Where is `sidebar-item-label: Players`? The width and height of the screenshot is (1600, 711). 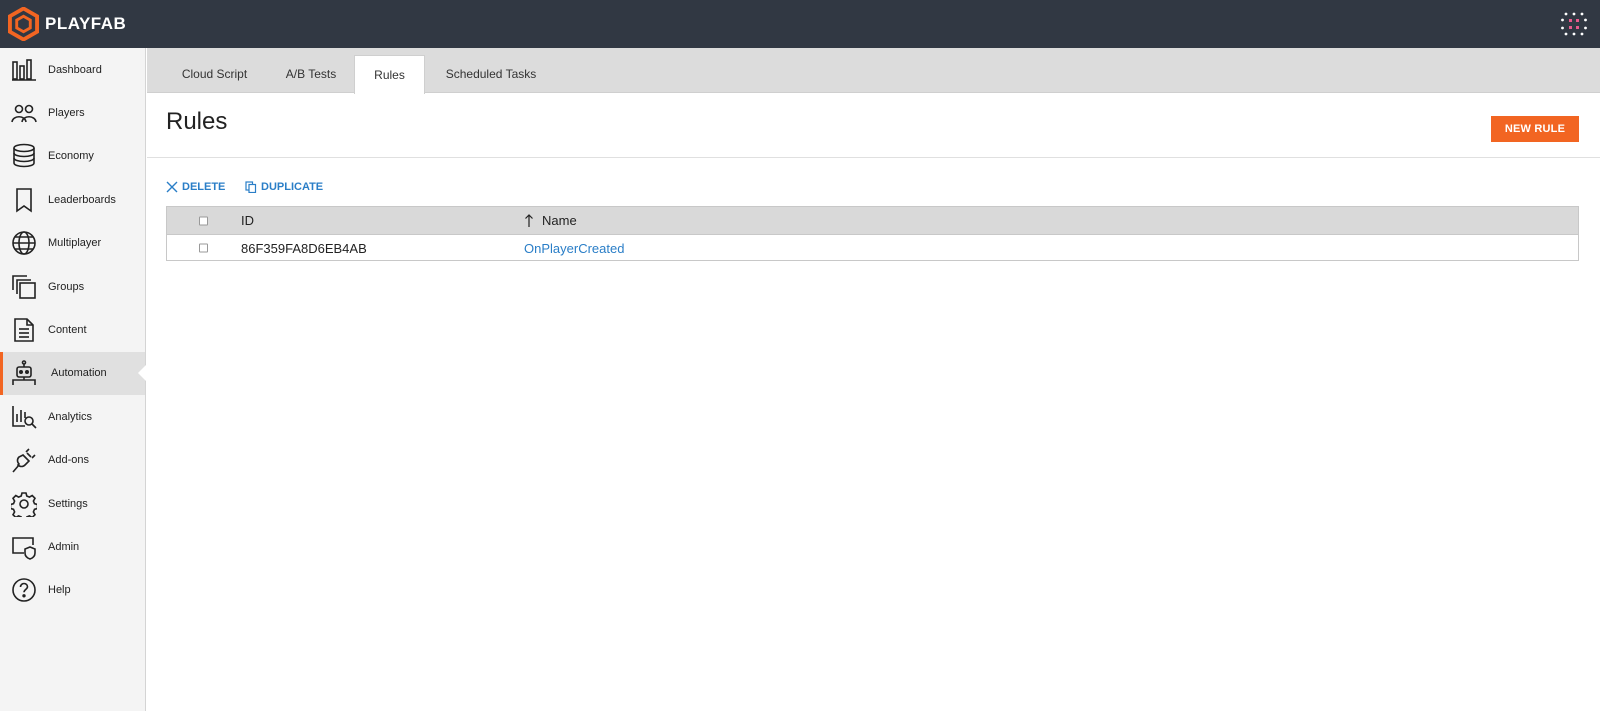
sidebar-item-label: Players is located at coordinates (66, 113).